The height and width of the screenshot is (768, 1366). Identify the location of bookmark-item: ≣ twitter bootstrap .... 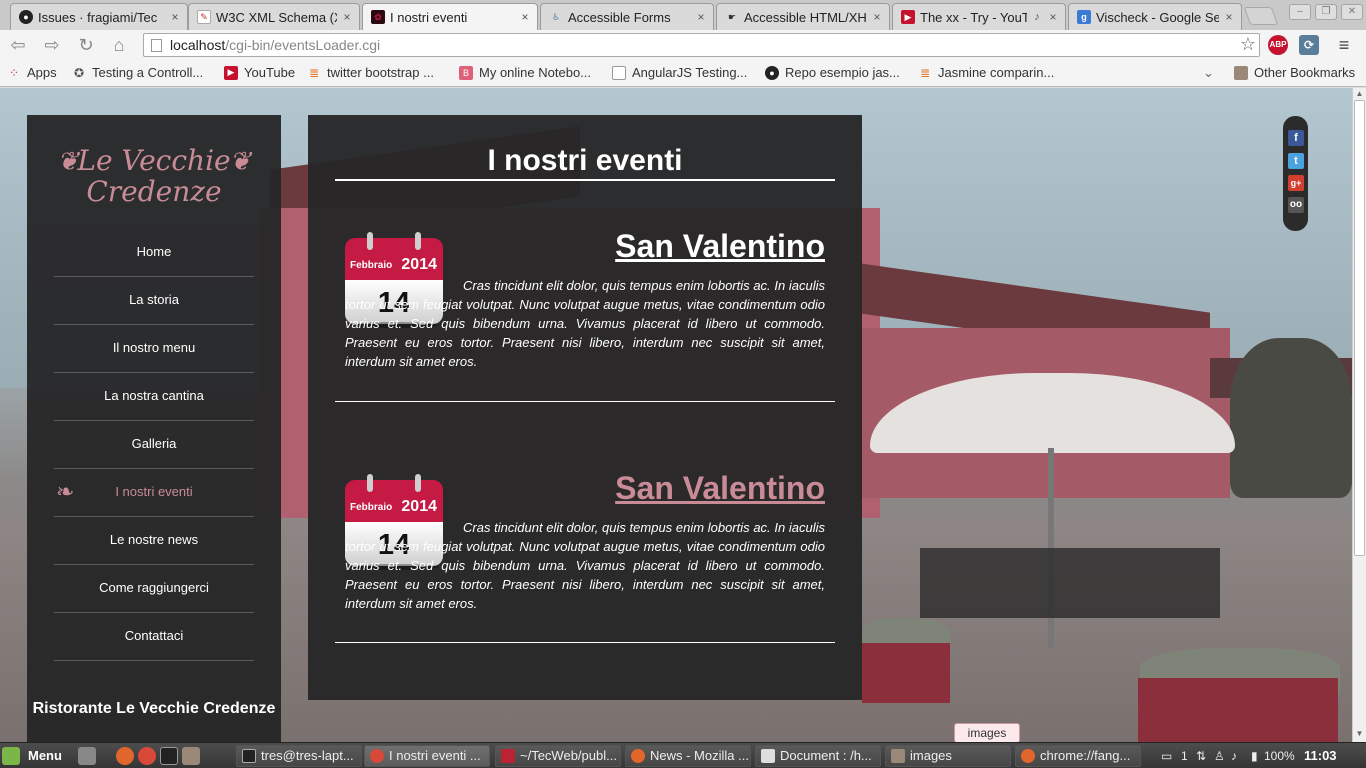
(370, 72).